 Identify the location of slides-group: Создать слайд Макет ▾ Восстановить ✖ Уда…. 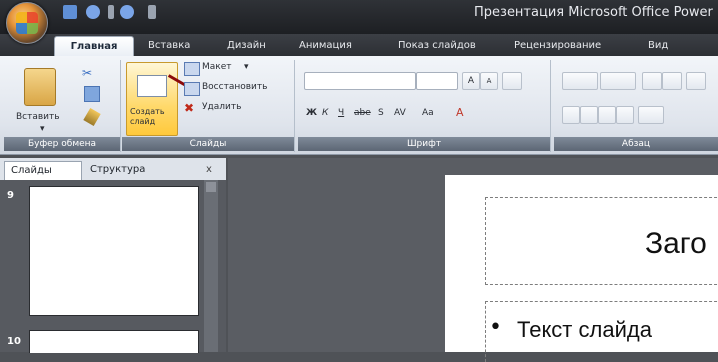
(208, 106).